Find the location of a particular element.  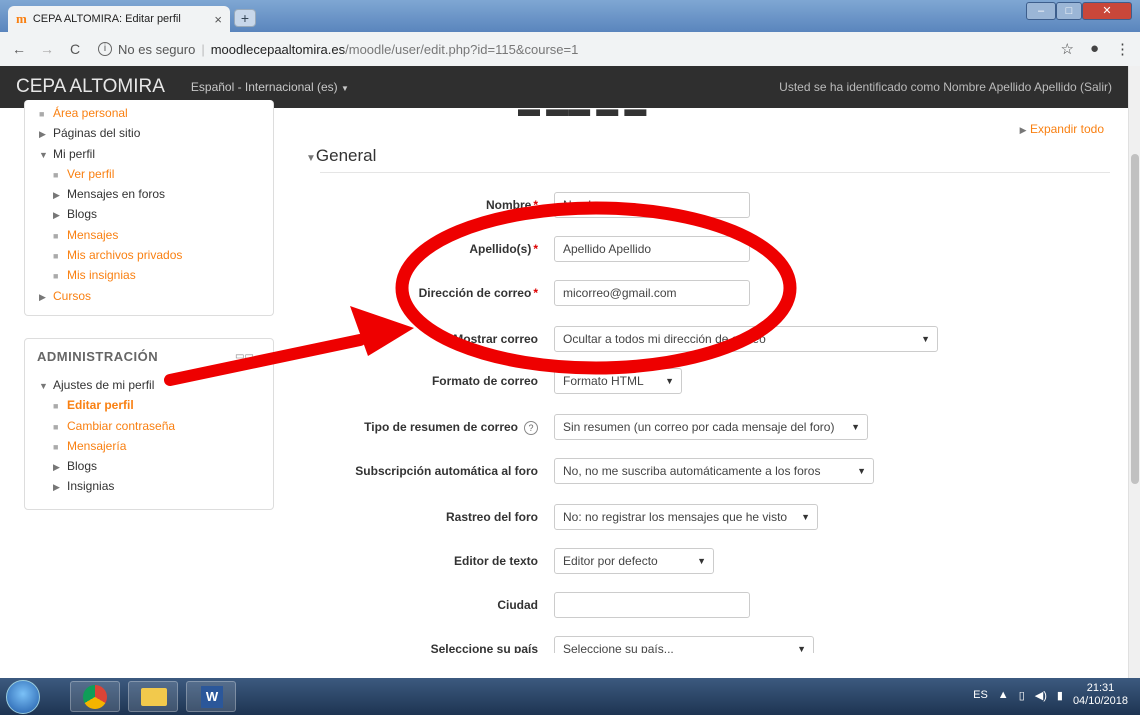

nav-label: Mis insignias is located at coordinates (101, 275).